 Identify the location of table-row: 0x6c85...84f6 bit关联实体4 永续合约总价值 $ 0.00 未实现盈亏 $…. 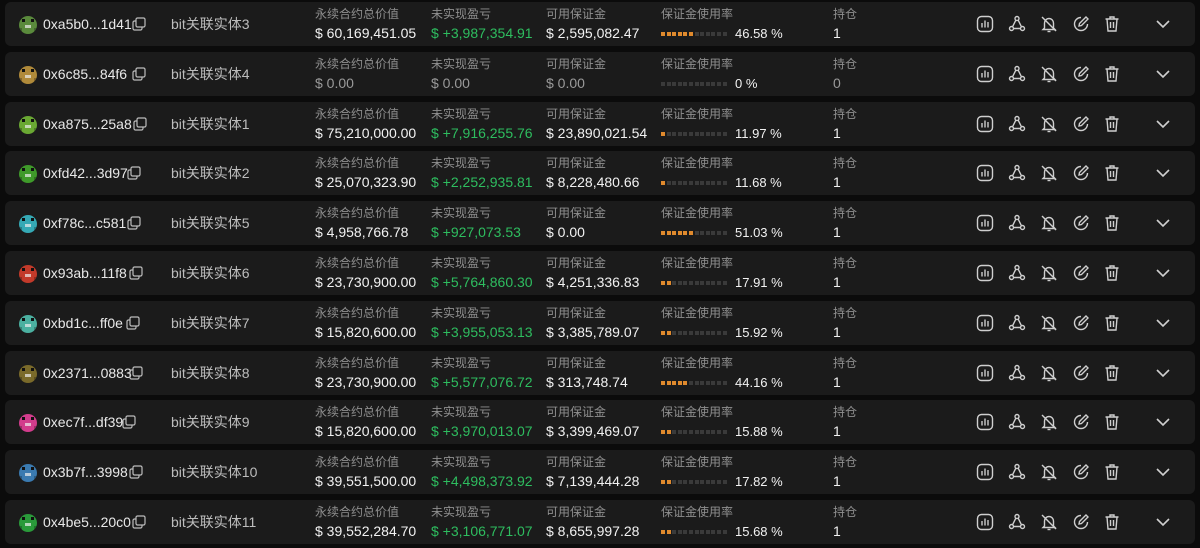
(600, 73).